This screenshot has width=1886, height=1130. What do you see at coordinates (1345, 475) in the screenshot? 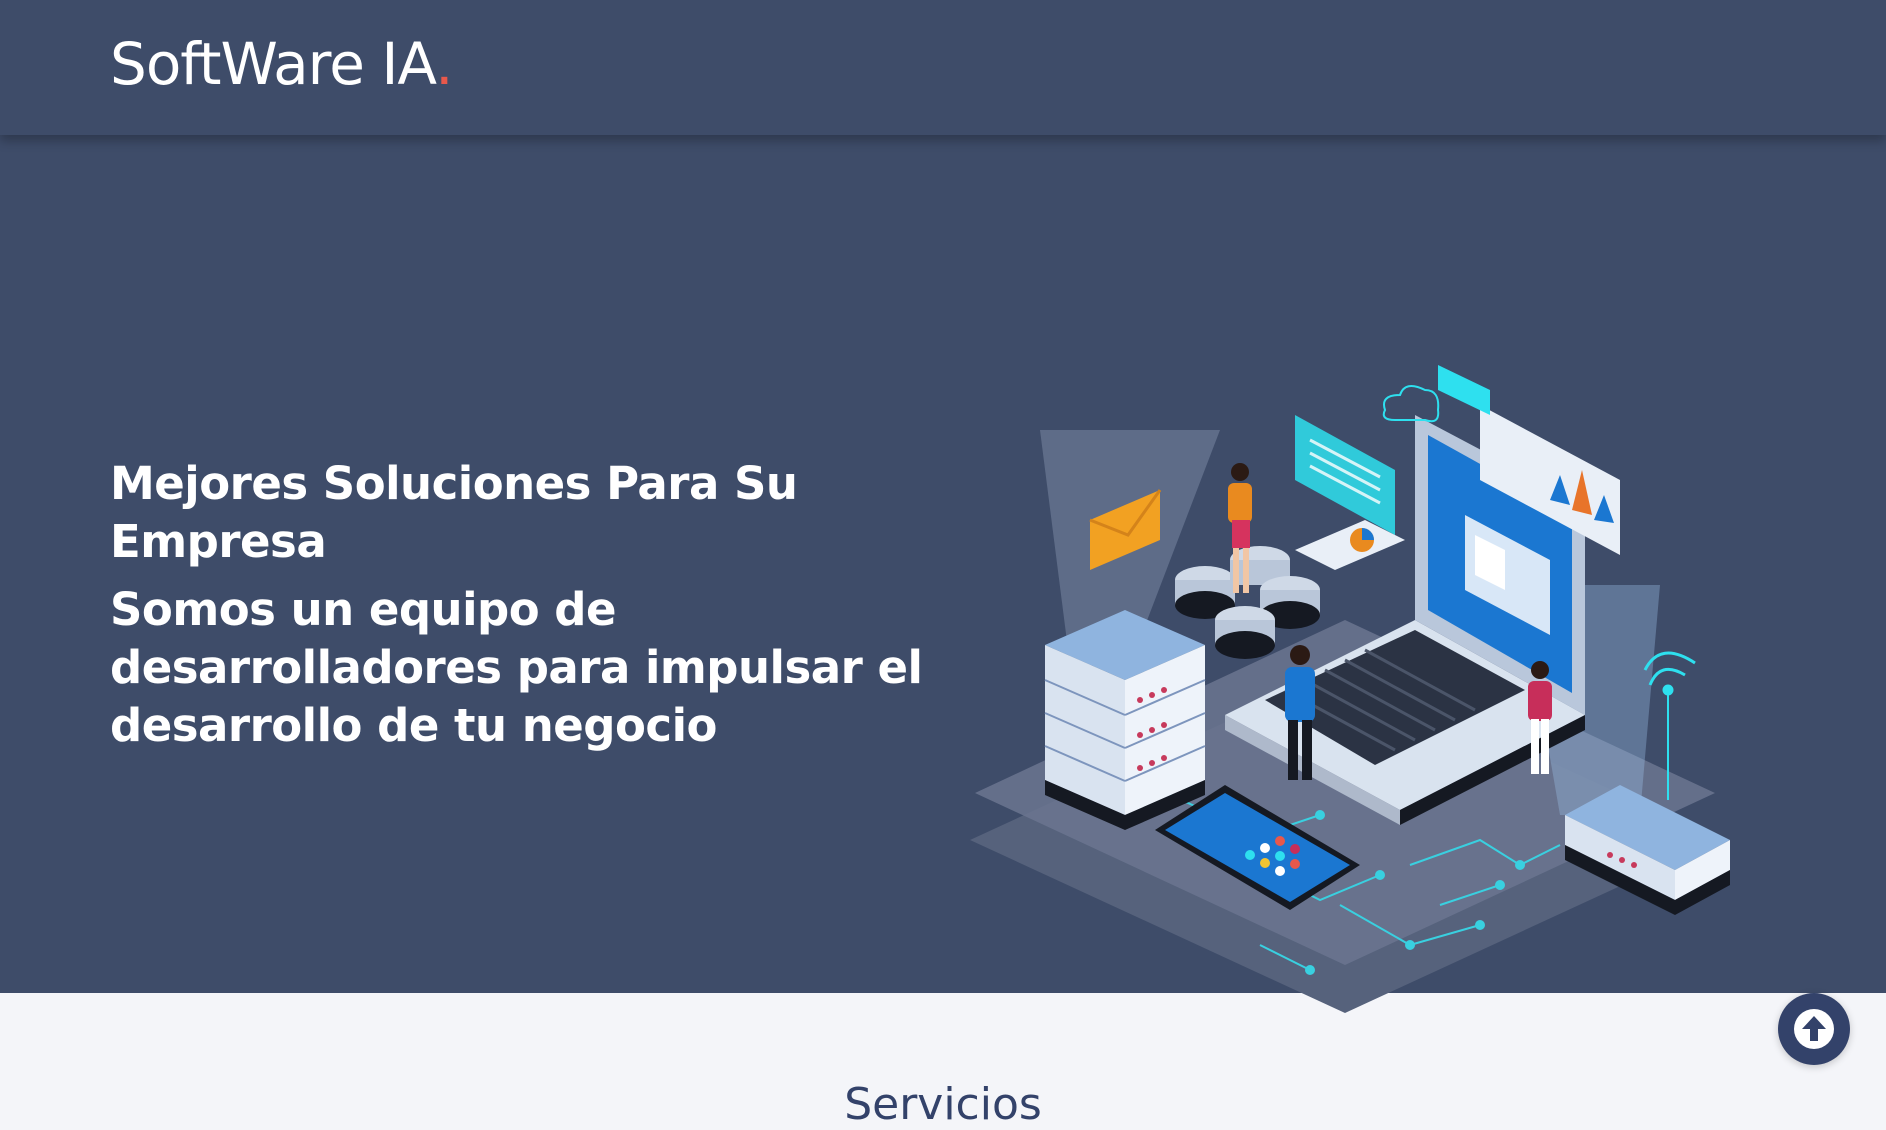
I see `floating-panel-cyan` at bounding box center [1345, 475].